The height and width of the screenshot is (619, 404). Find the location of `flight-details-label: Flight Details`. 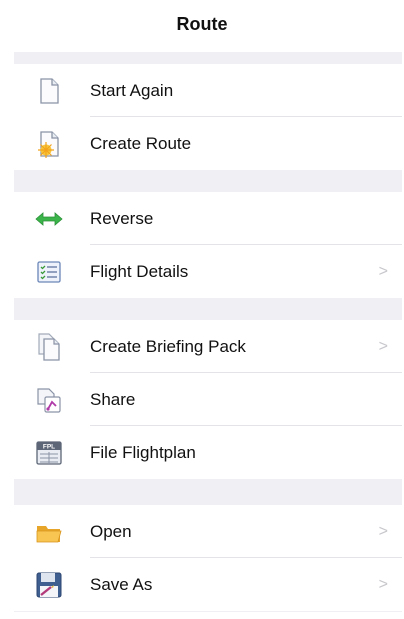

flight-details-label: Flight Details is located at coordinates (139, 271).